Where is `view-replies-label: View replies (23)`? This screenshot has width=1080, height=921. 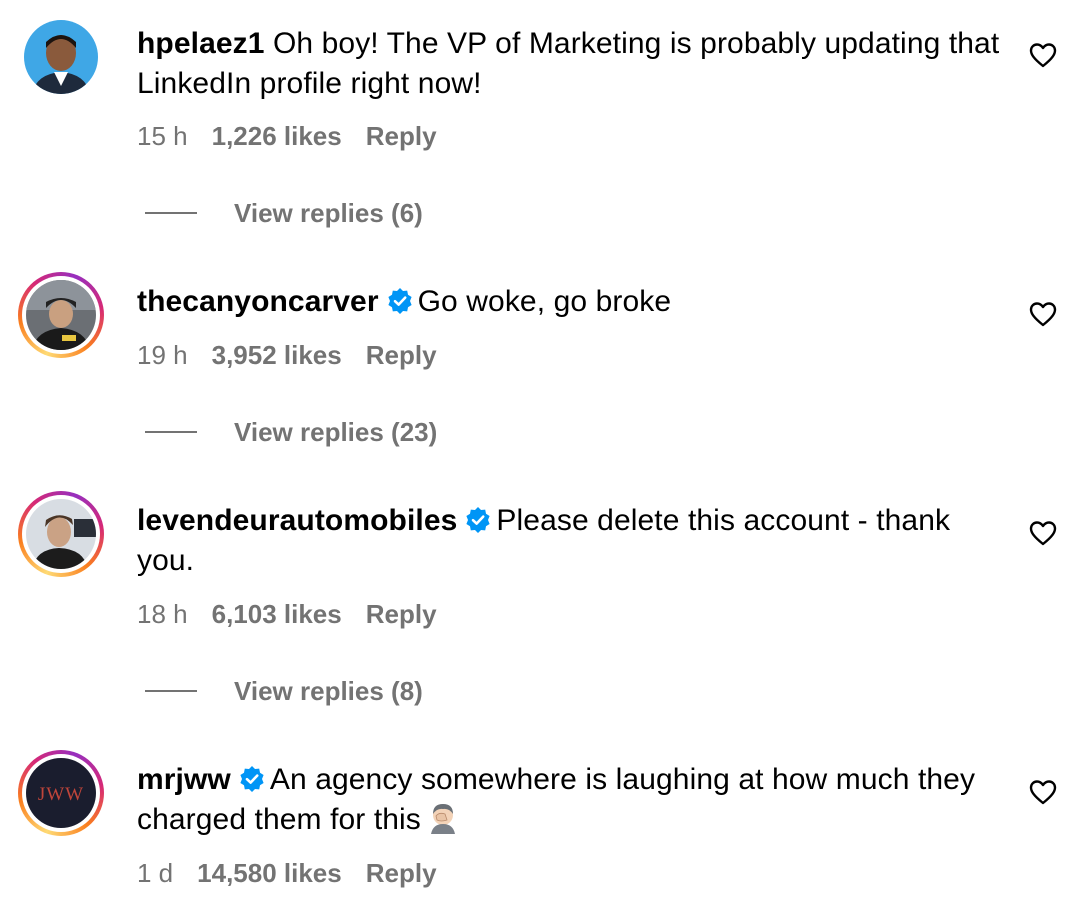 view-replies-label: View replies (23) is located at coordinates (336, 431).